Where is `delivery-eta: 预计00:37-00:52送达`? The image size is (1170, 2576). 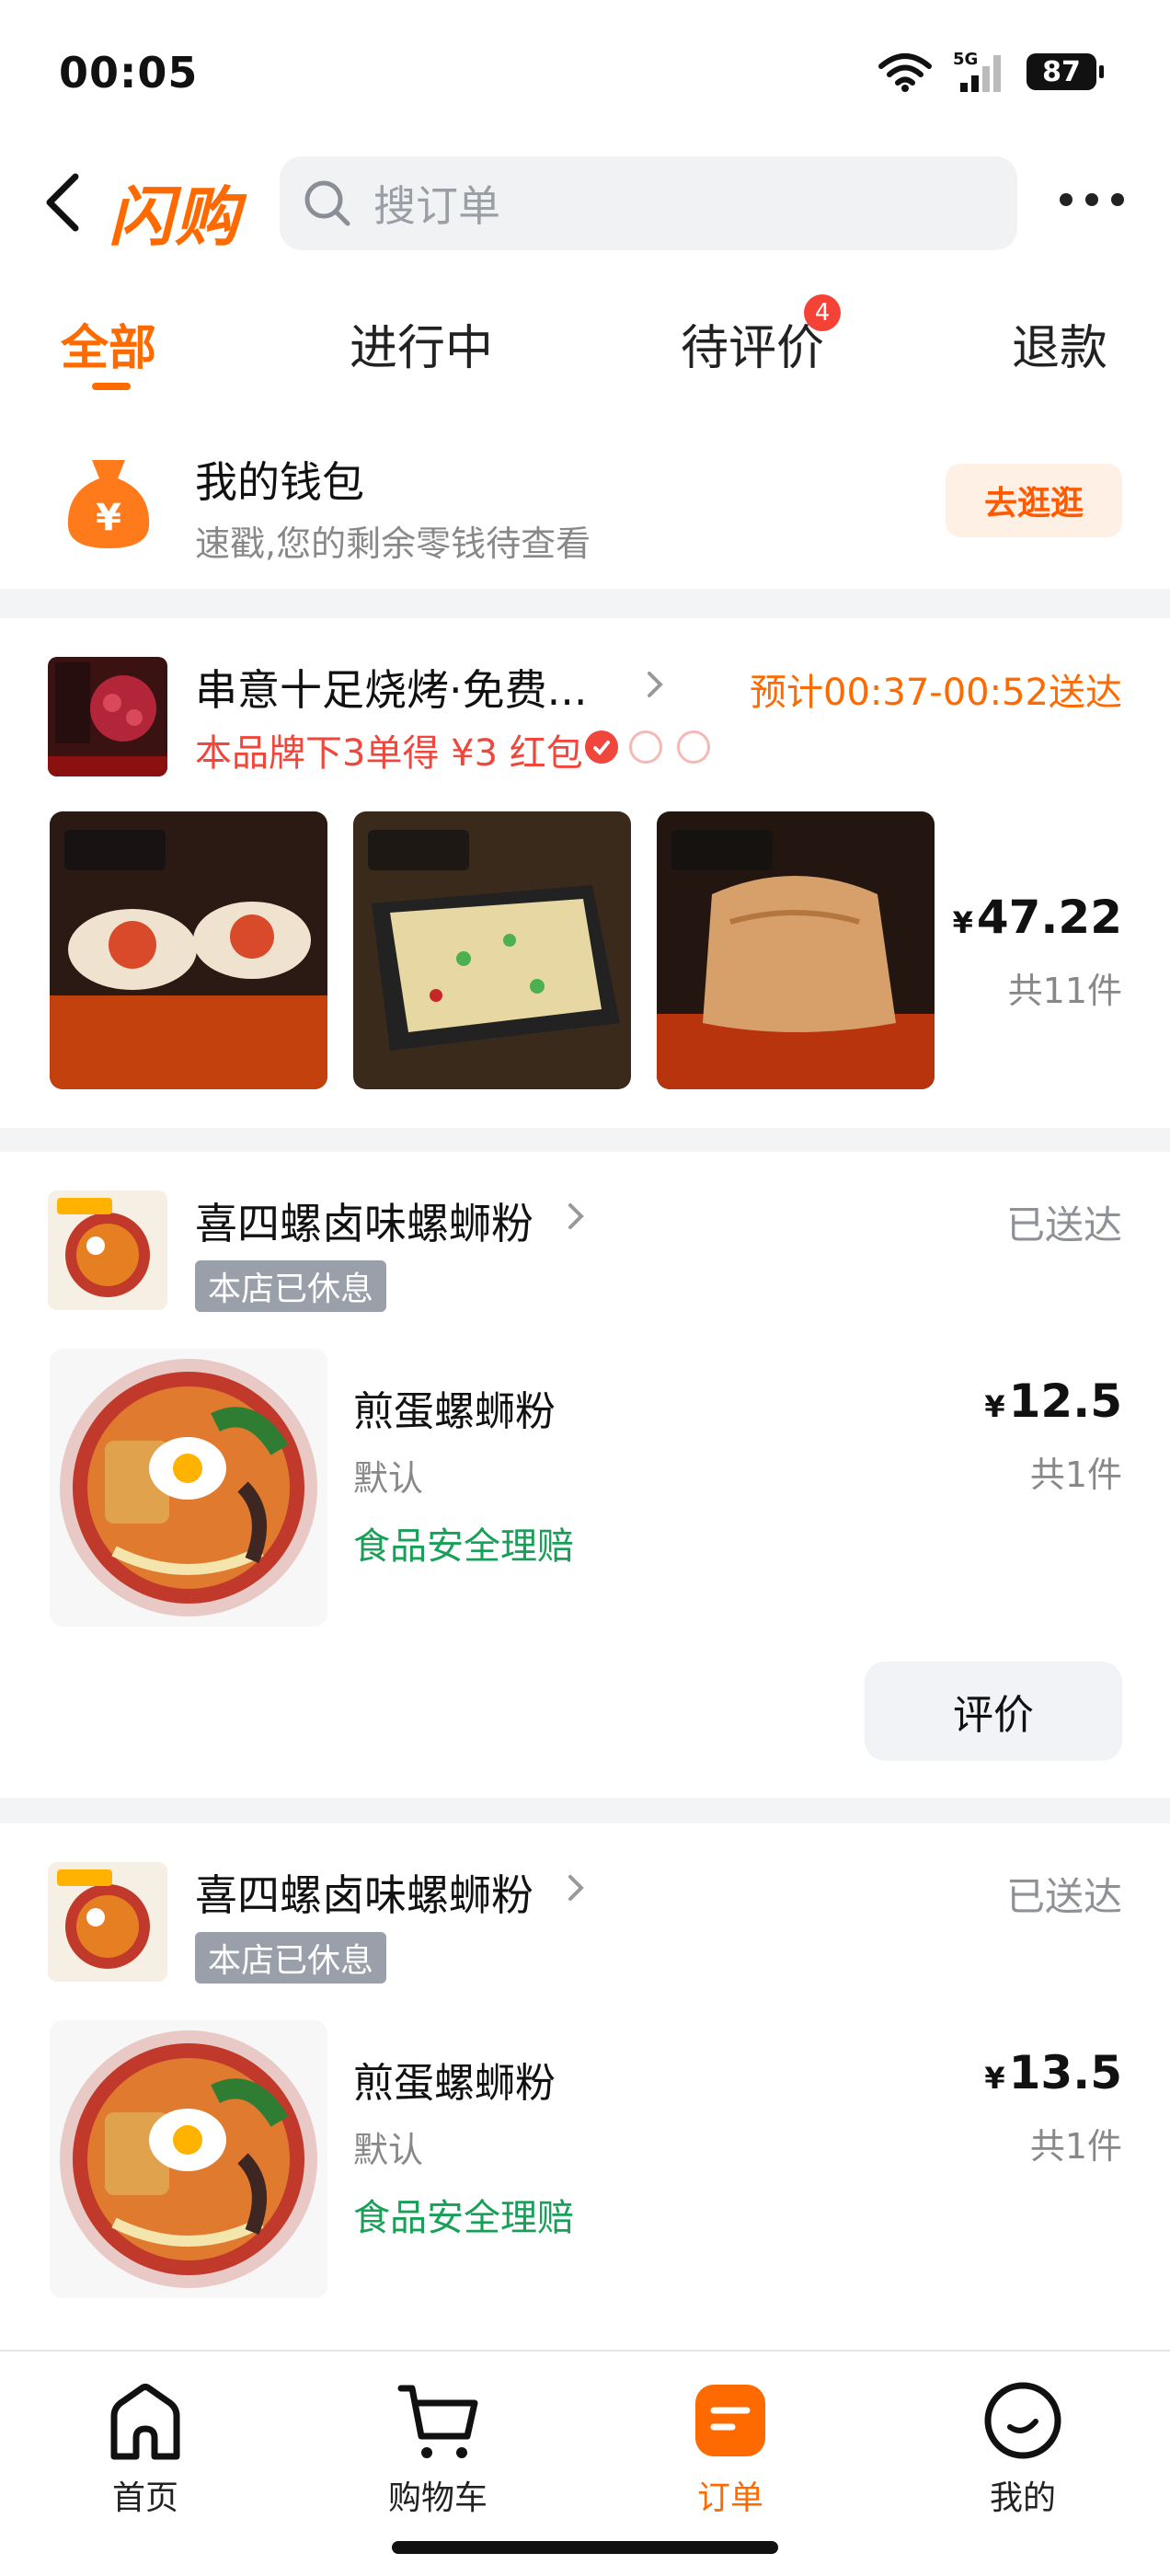 delivery-eta: 预计00:37-00:52送达 is located at coordinates (936, 693).